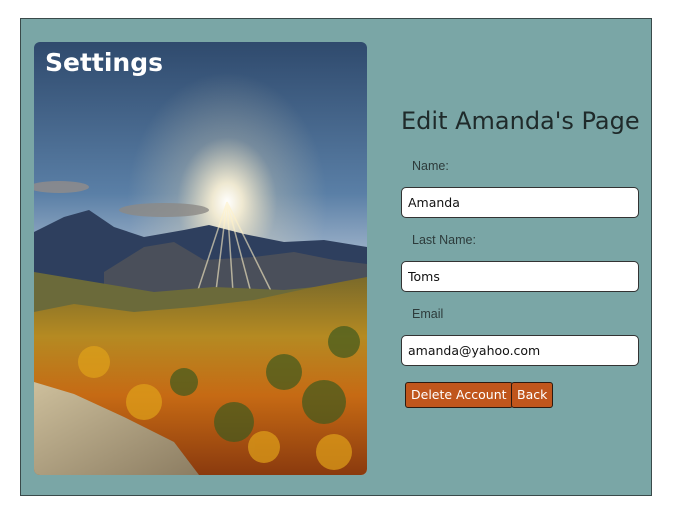 The height and width of the screenshot is (518, 679). I want to click on back-button: Back, so click(532, 395).